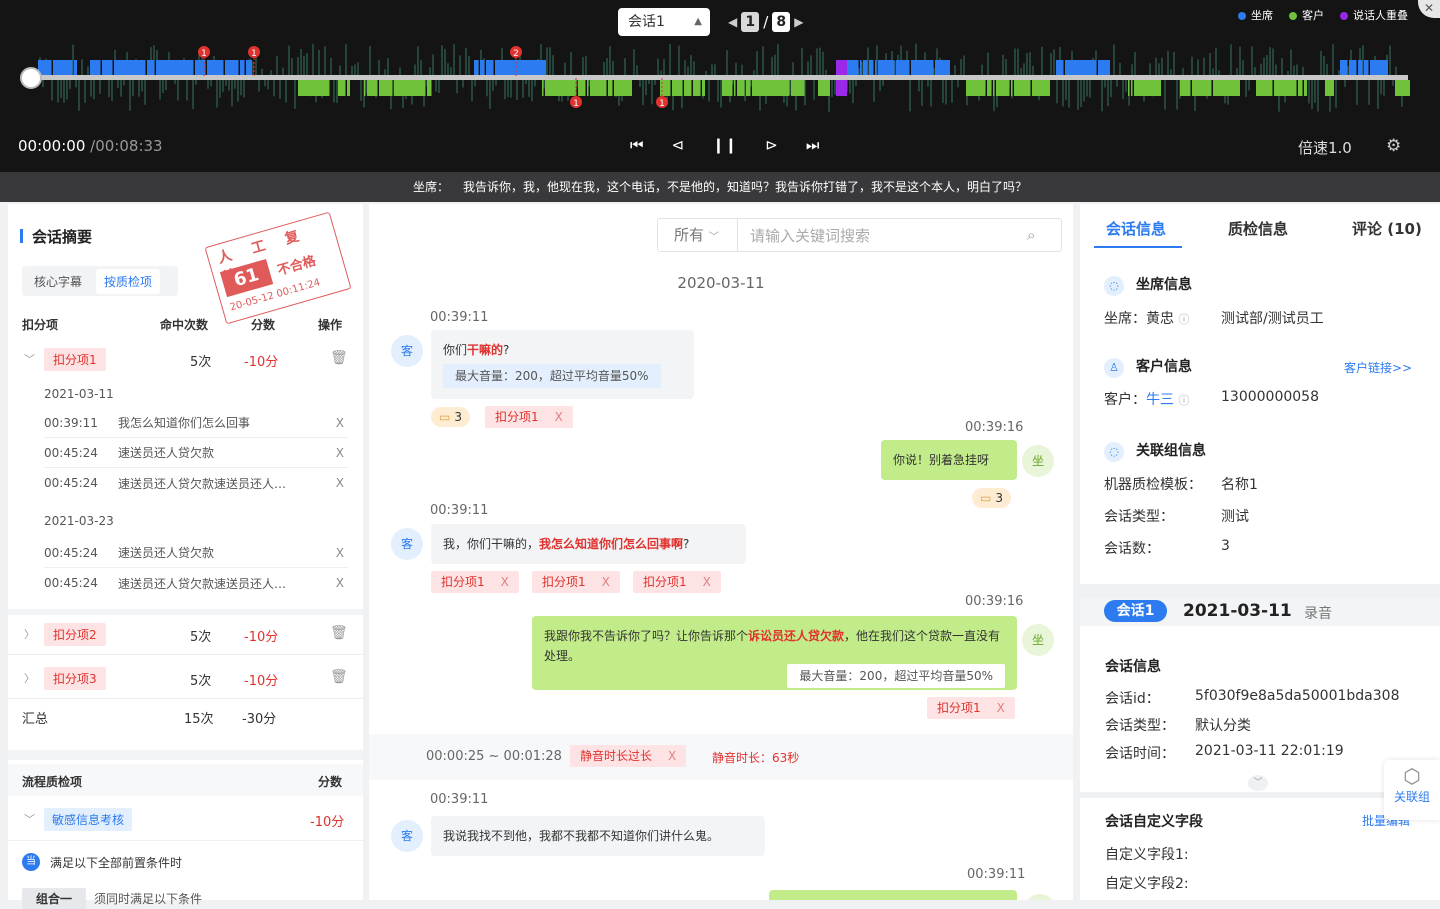 Image resolution: width=1440 pixels, height=909 pixels. Describe the element at coordinates (637, 145) in the screenshot. I see `skip-start-icon: ⏮` at that location.